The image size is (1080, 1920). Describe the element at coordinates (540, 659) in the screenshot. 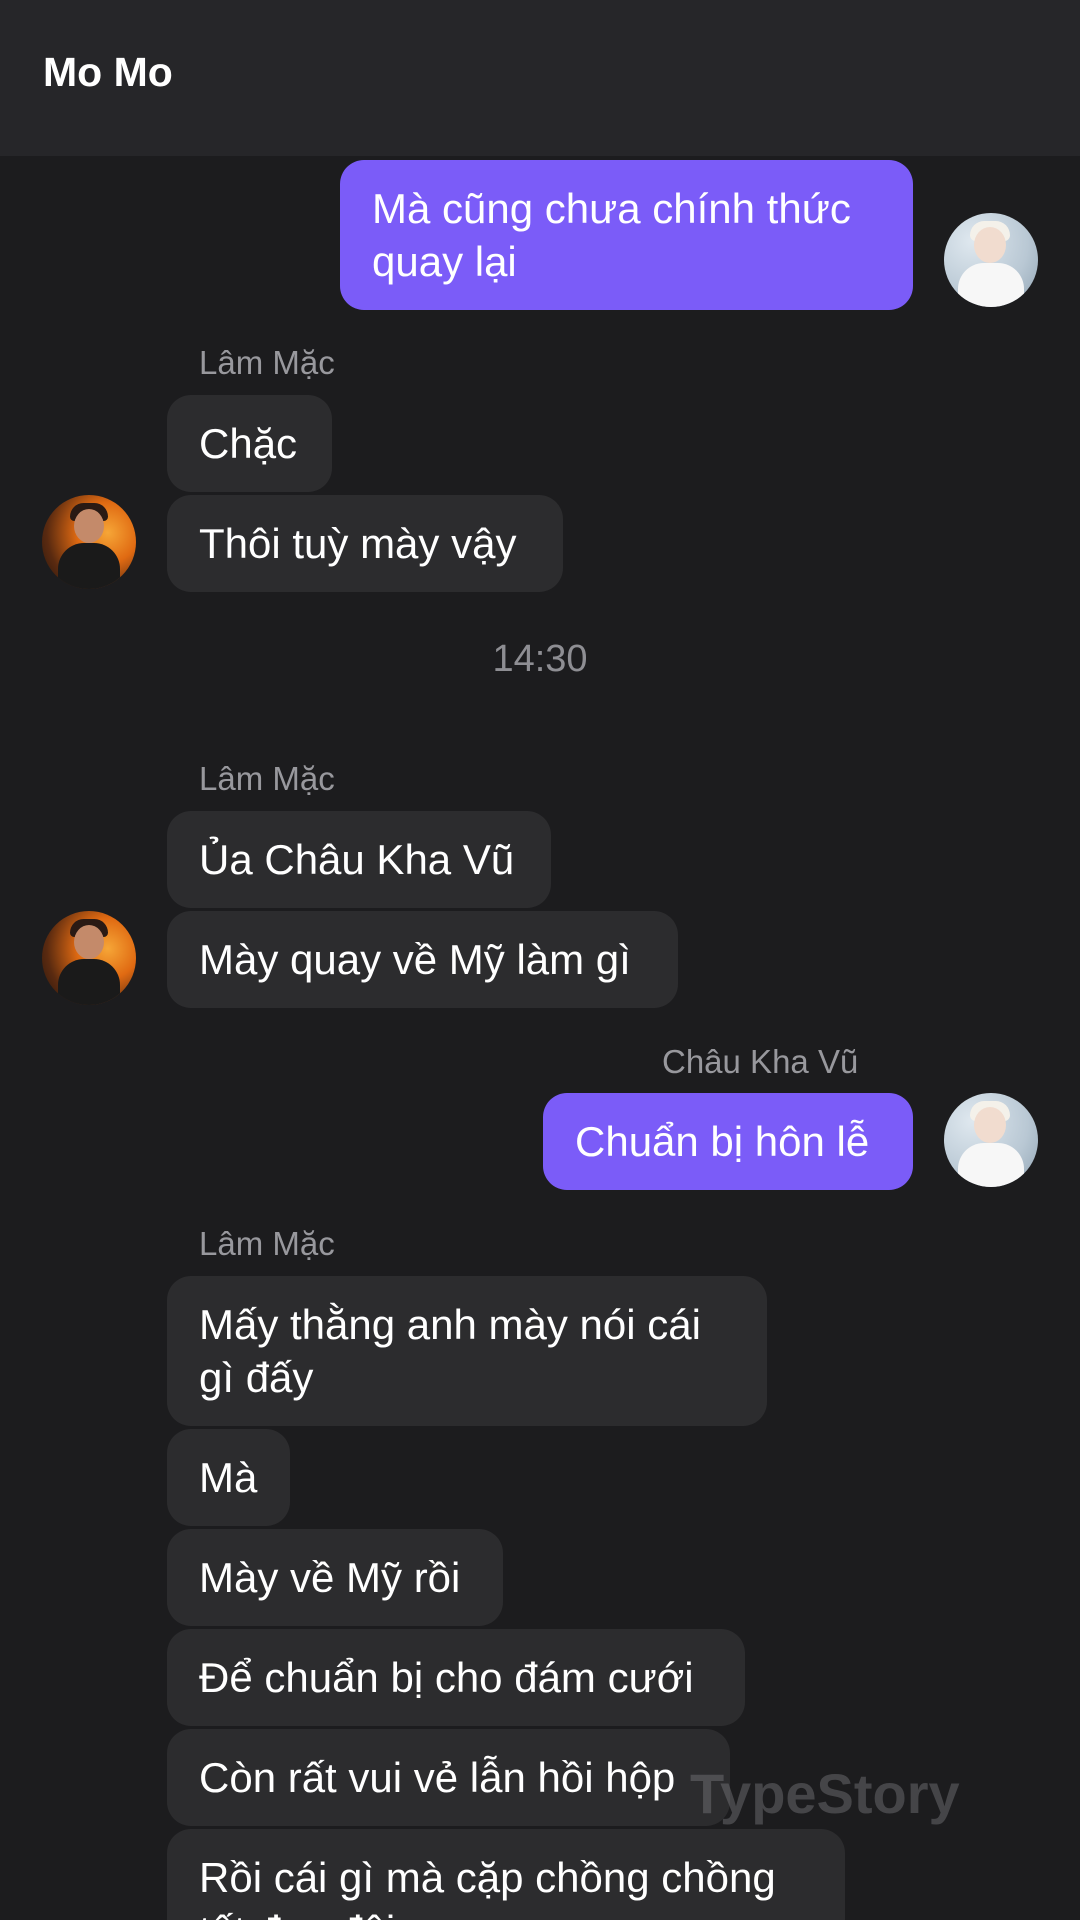

I see `timestamp: 14:30` at that location.